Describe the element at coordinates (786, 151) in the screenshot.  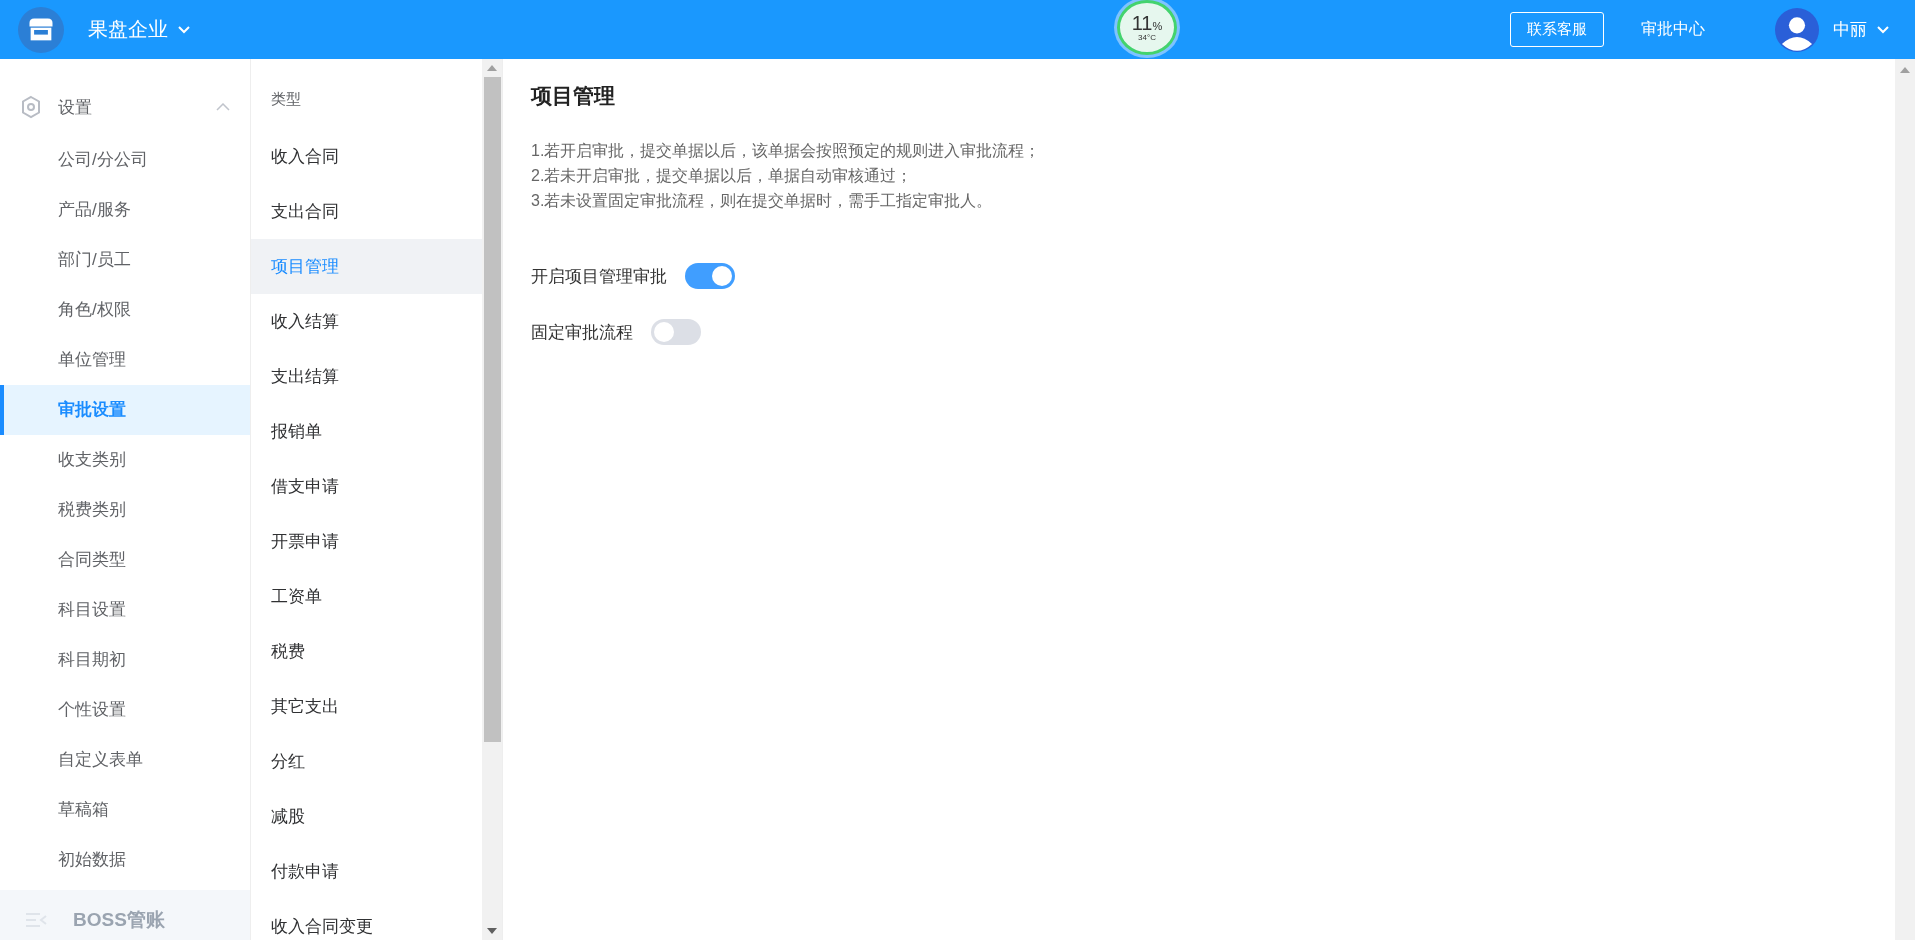
I see `note-line: 1.若开启审批，提交单据以后，该单据会按照预定的规则进入审批流程；` at that location.